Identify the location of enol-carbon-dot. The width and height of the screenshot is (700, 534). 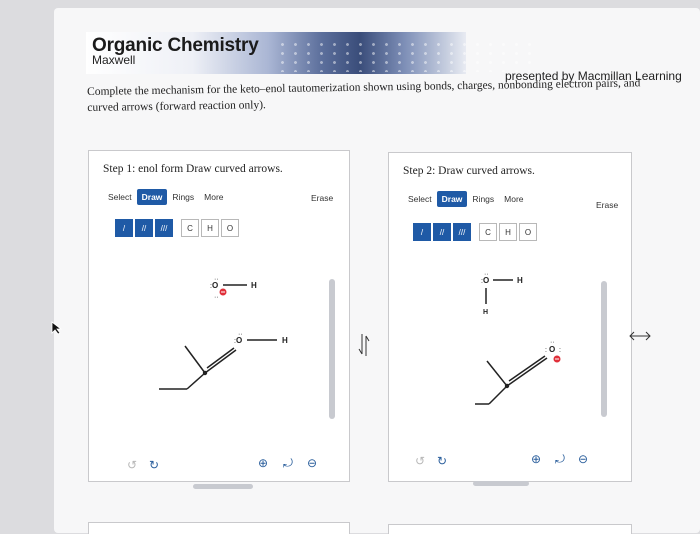
(205, 373).